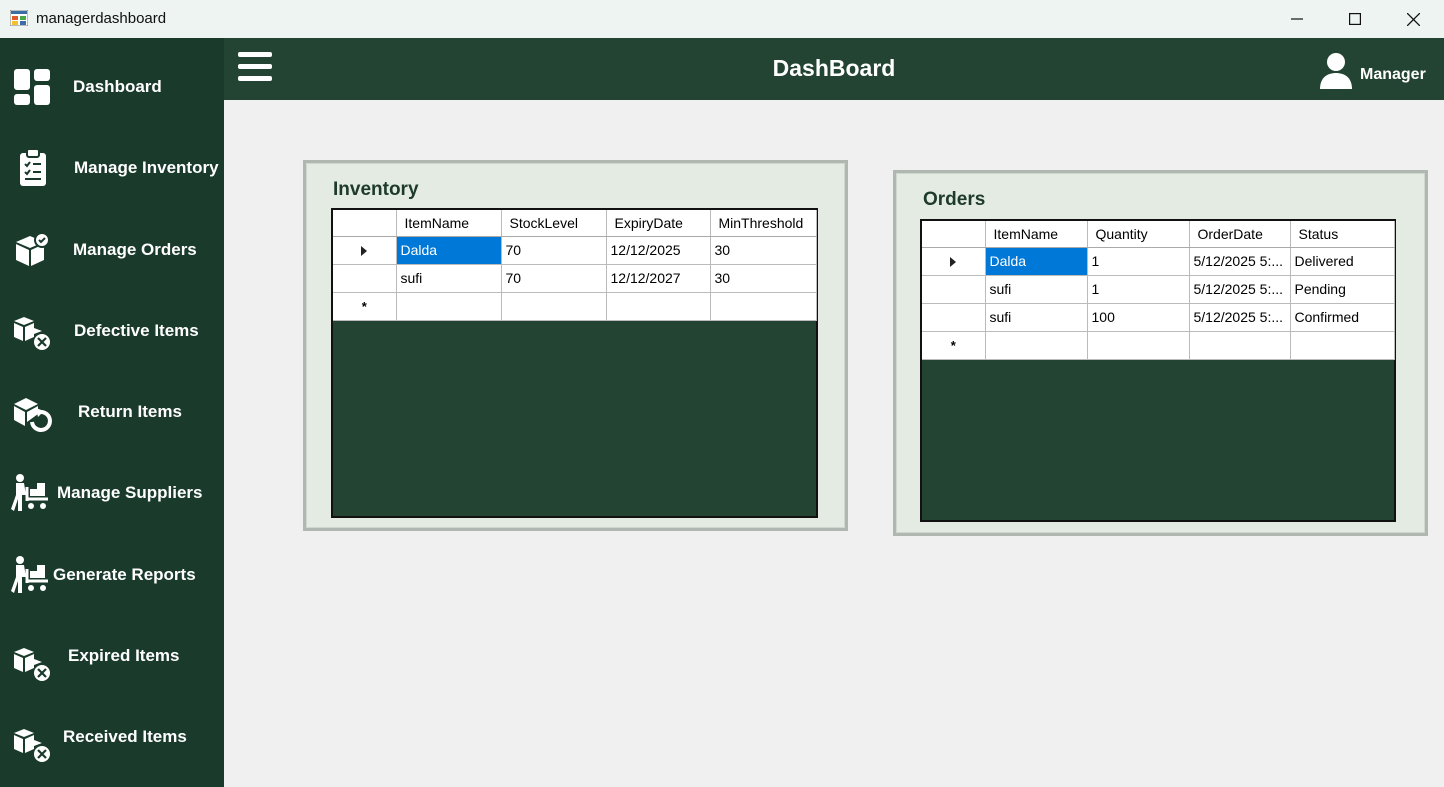  I want to click on minimize-button, so click(1297, 19).